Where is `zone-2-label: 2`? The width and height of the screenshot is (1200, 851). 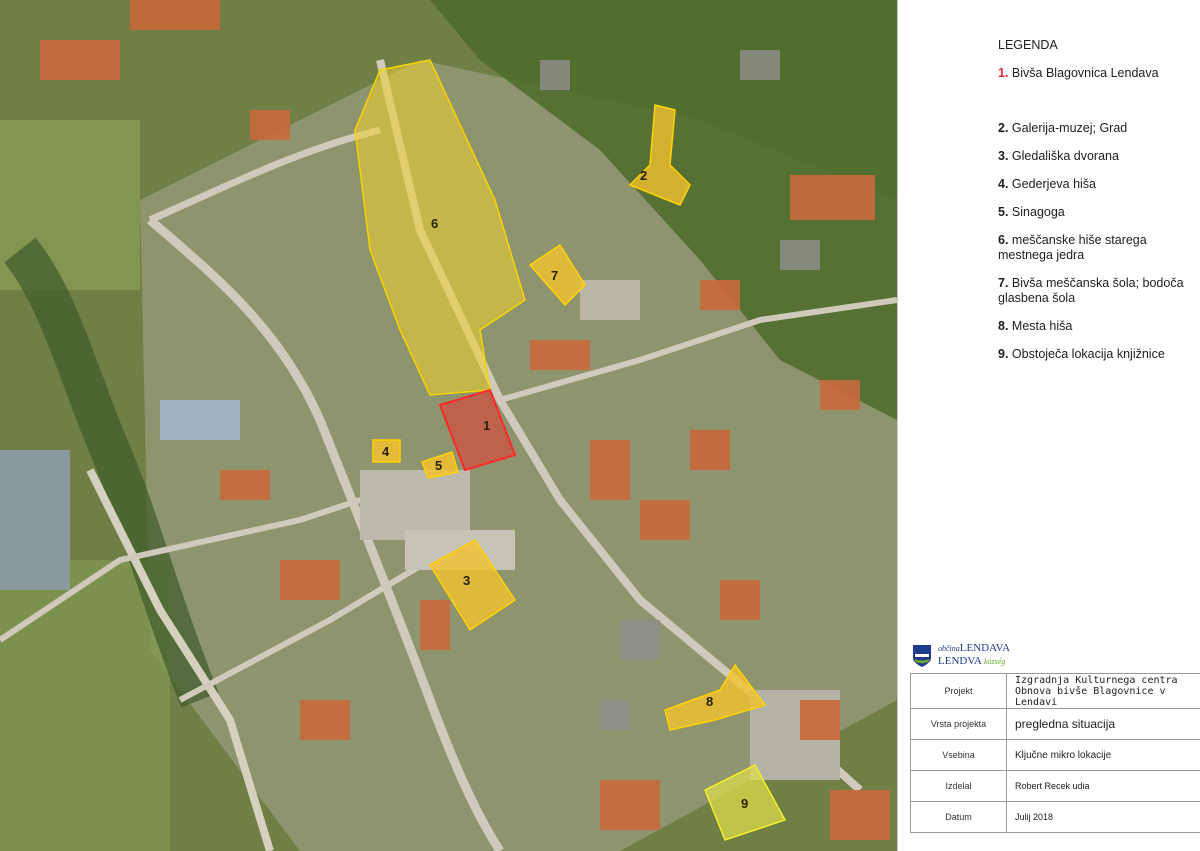 zone-2-label: 2 is located at coordinates (643, 175).